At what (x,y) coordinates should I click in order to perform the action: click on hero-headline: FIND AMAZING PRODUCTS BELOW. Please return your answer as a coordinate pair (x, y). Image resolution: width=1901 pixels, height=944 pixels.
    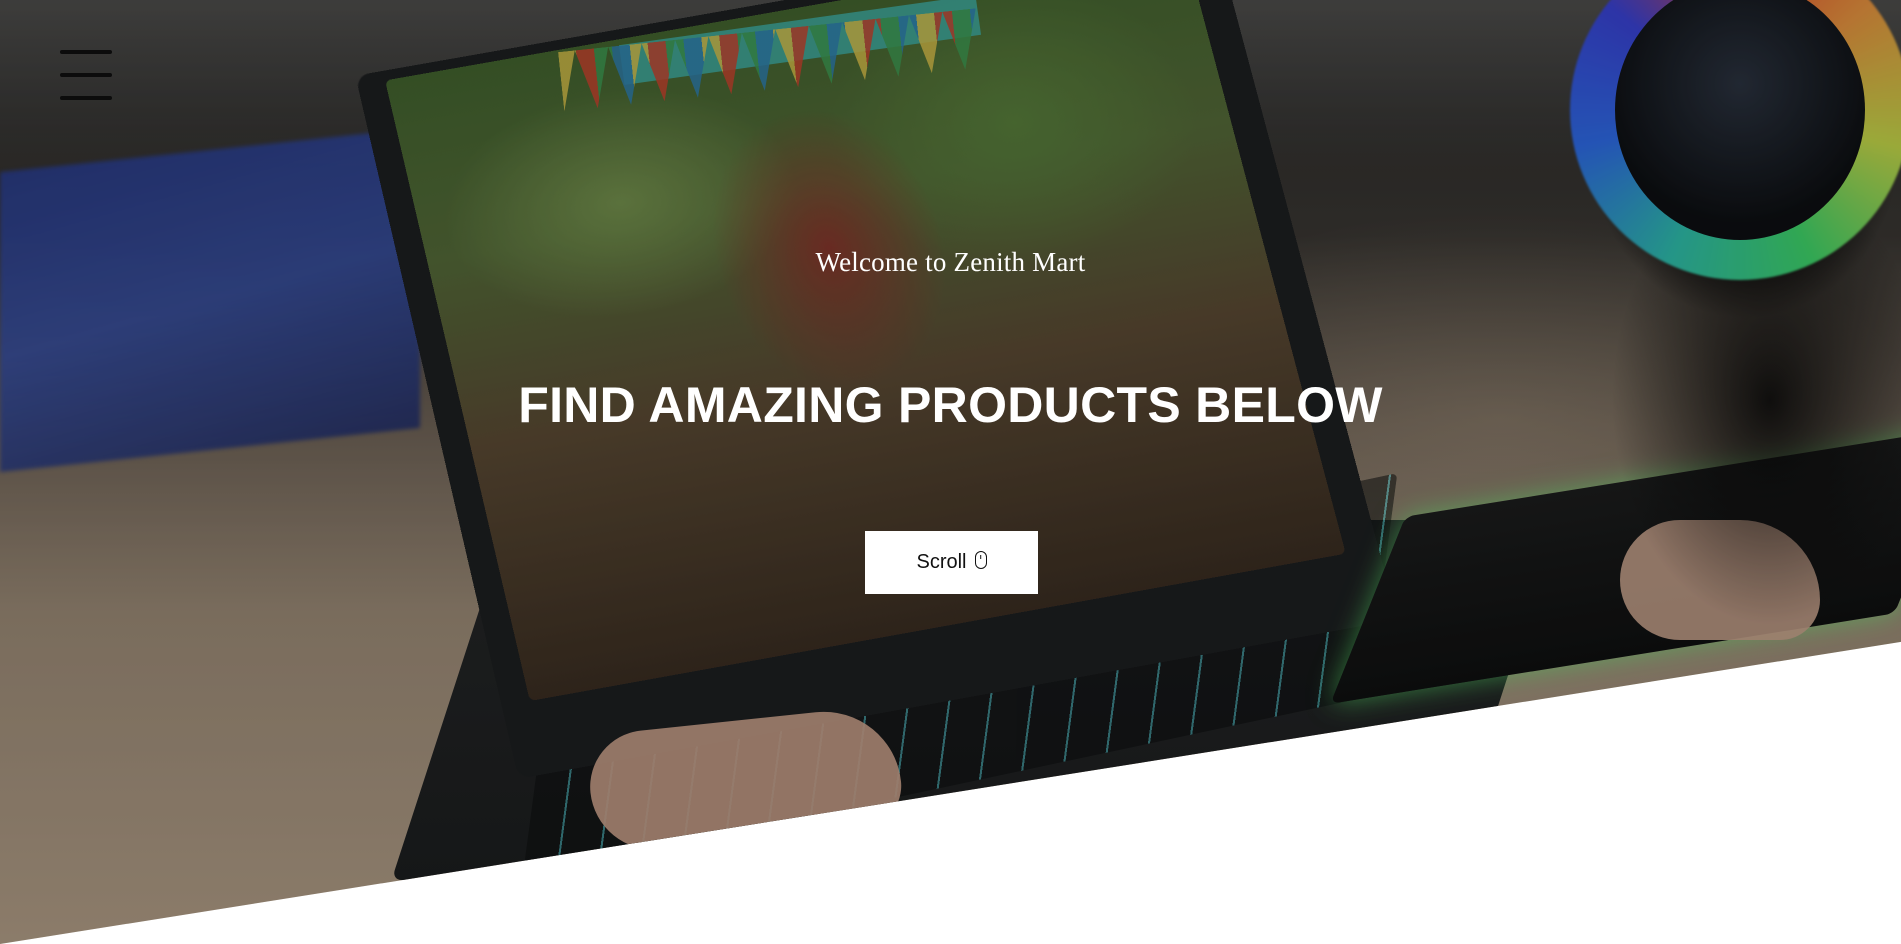
    Looking at the image, I should click on (950, 405).